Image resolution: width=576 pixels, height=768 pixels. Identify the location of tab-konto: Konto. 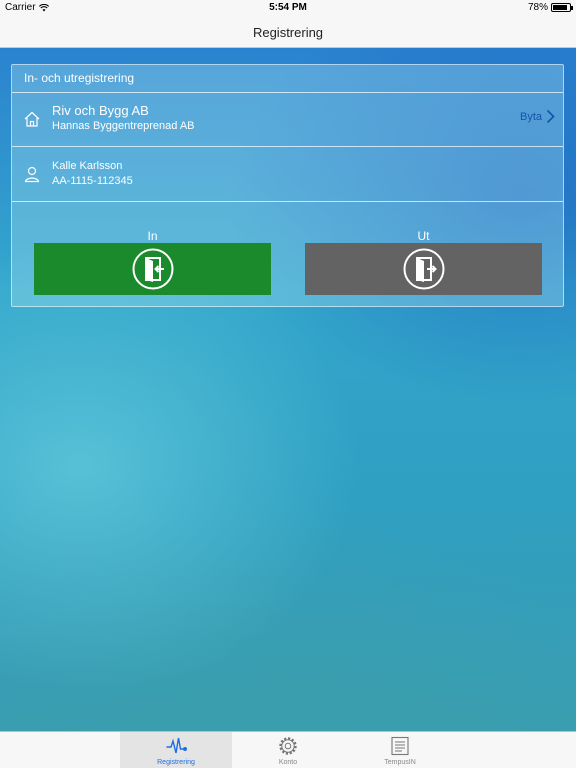
(288, 750).